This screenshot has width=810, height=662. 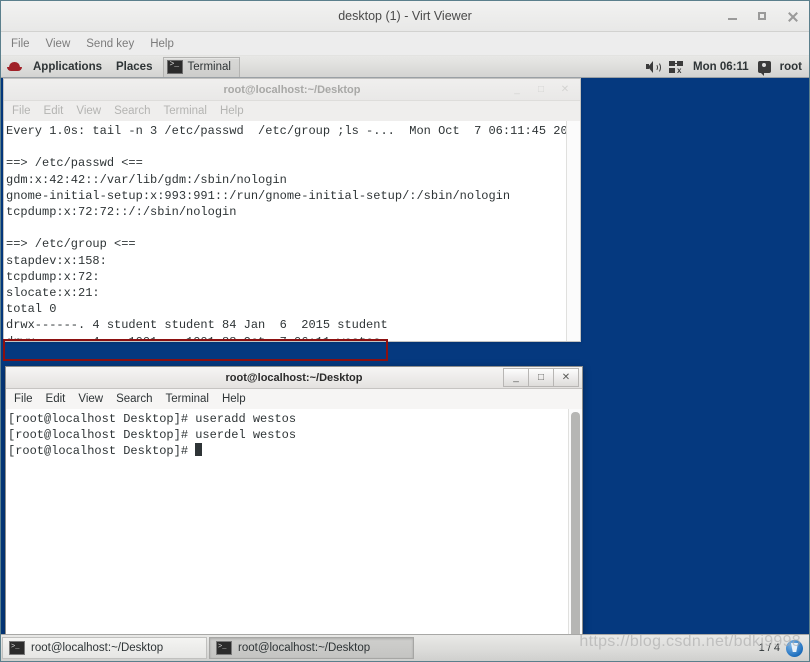 I want to click on virt-viewer-title: desktop (1) - Virt Viewer, so click(x=405, y=16).